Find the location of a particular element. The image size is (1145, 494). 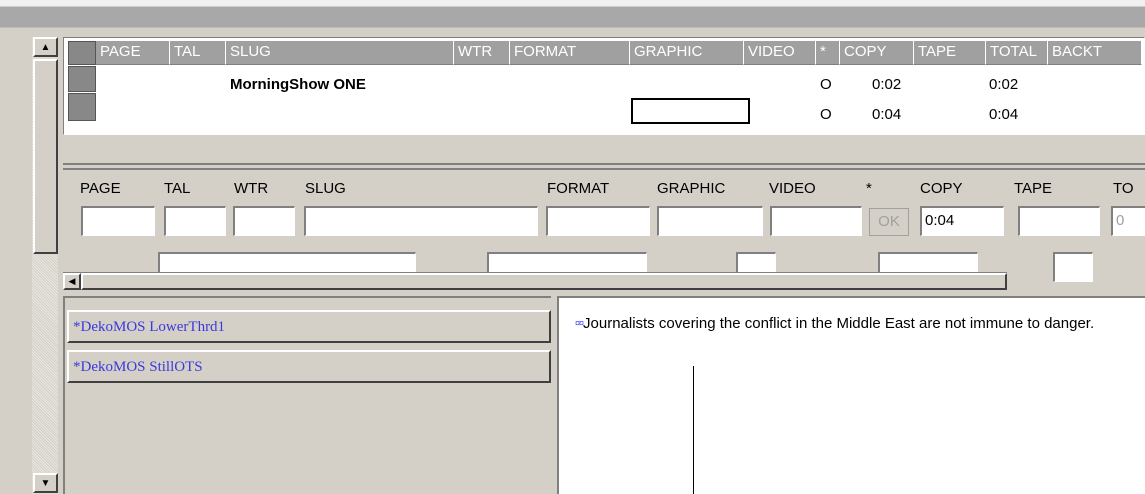

tape-field is located at coordinates (1059, 221).